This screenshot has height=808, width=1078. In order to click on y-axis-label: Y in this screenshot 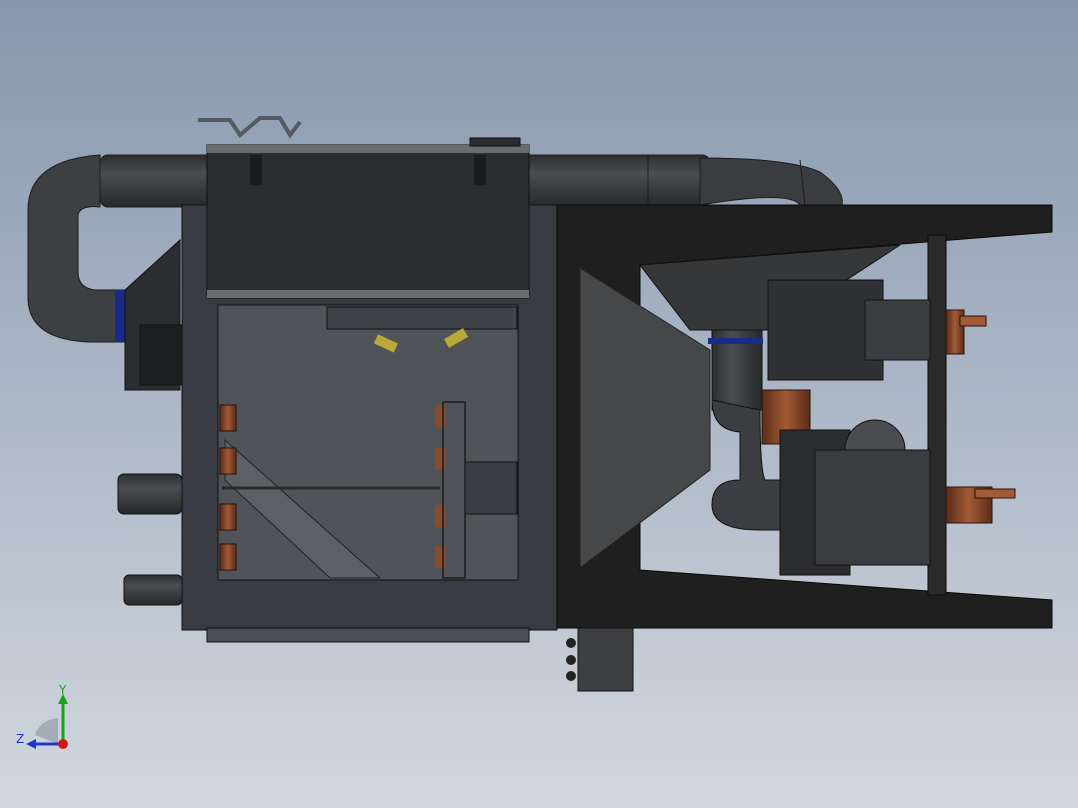, I will do `click(62, 690)`.